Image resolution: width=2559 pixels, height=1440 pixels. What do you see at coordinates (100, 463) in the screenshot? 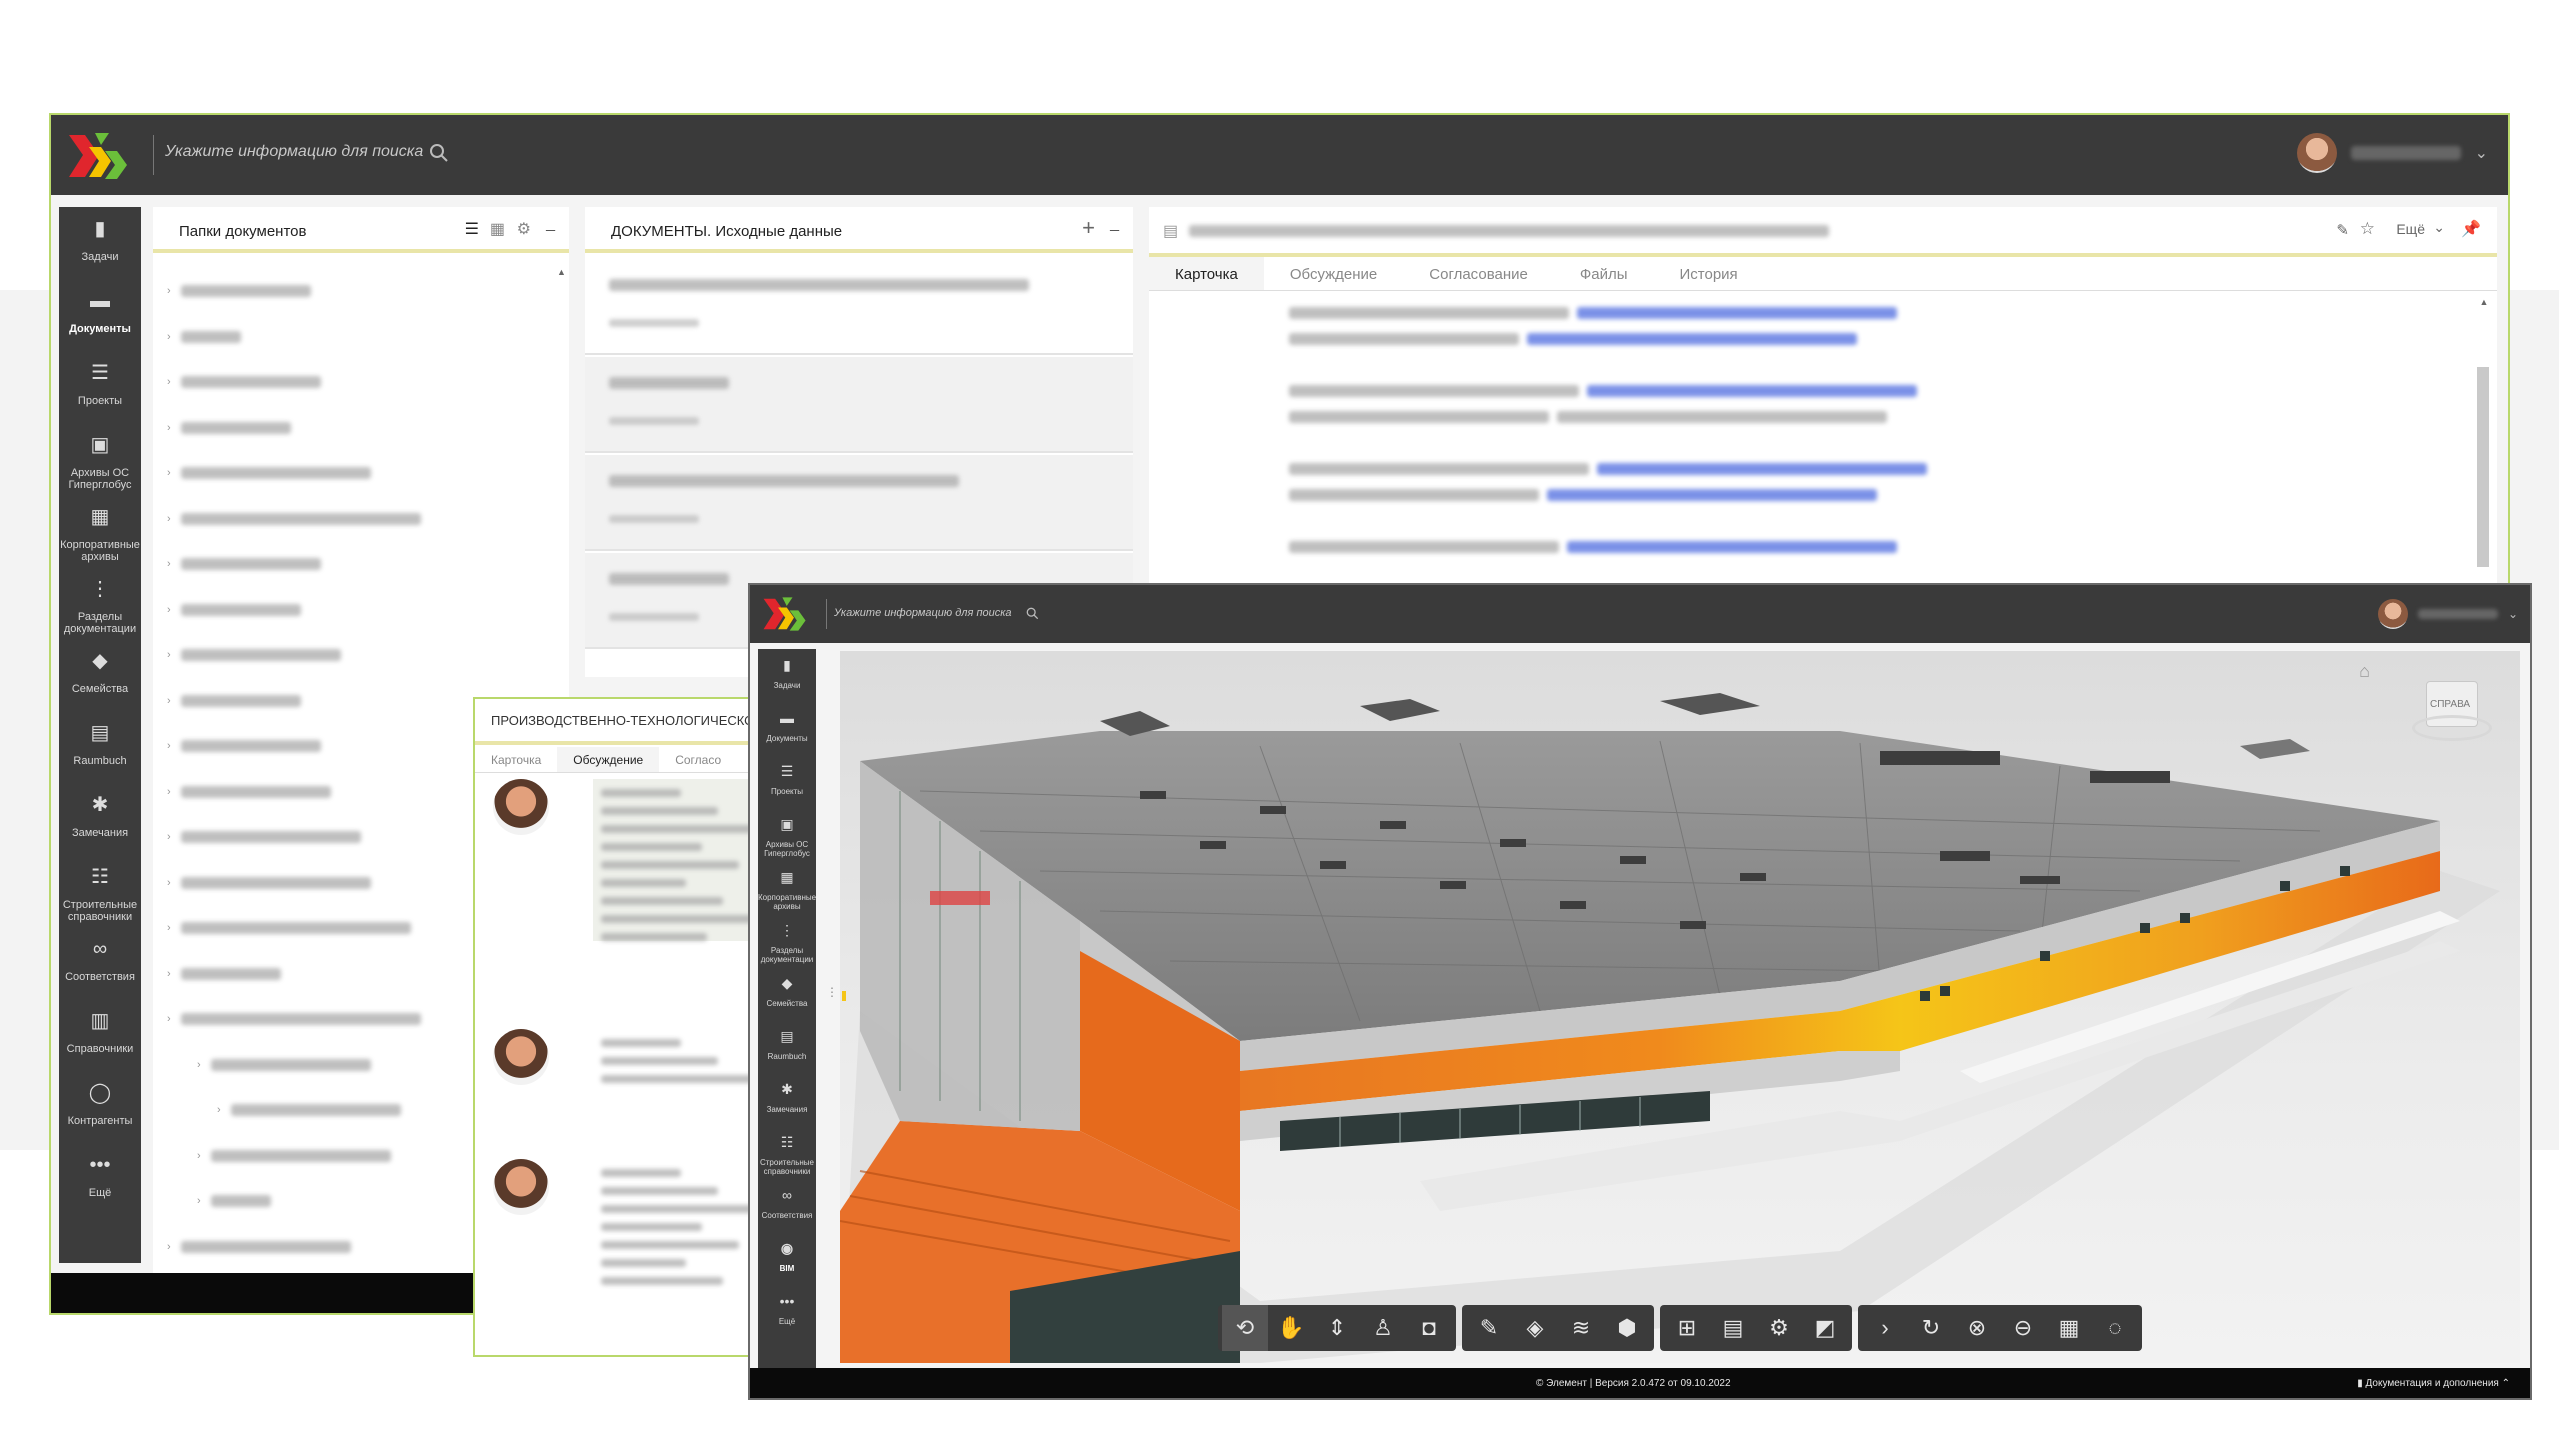
I see `nav-item-3: ▣ Архивы ОС Гиперглобус` at bounding box center [100, 463].